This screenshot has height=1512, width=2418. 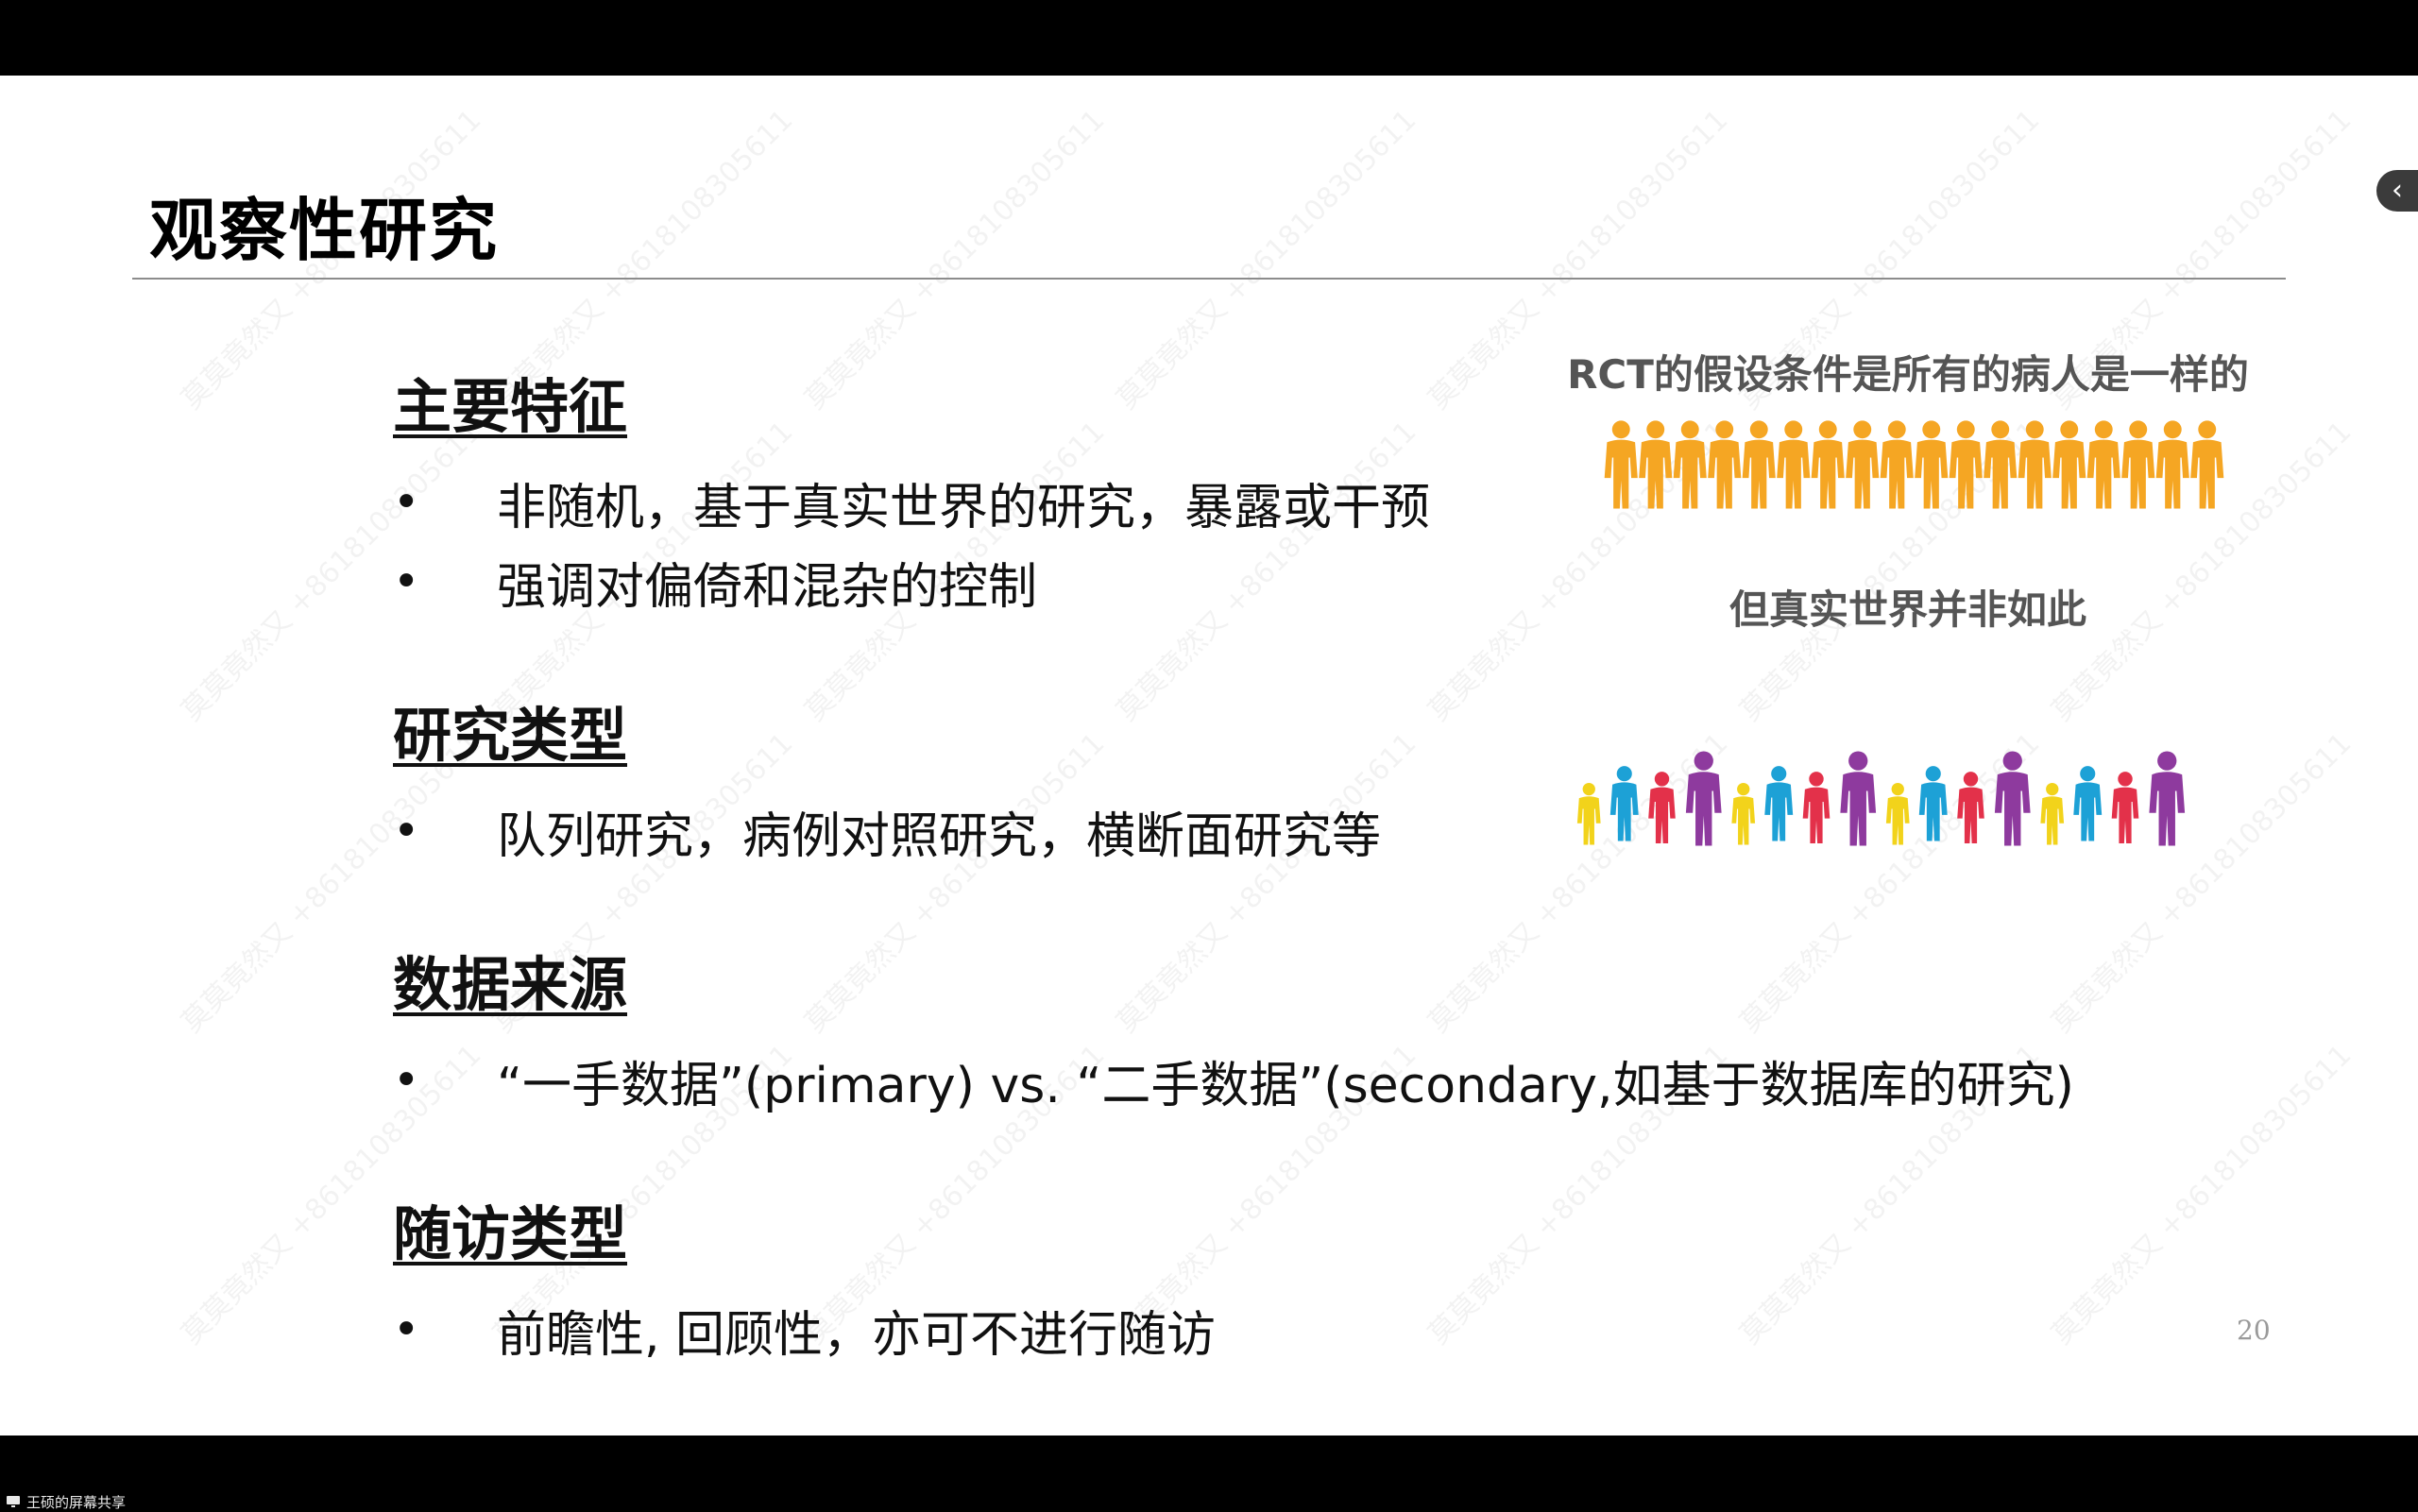 What do you see at coordinates (324, 230) in the screenshot?
I see `slide-title: 观察性研究` at bounding box center [324, 230].